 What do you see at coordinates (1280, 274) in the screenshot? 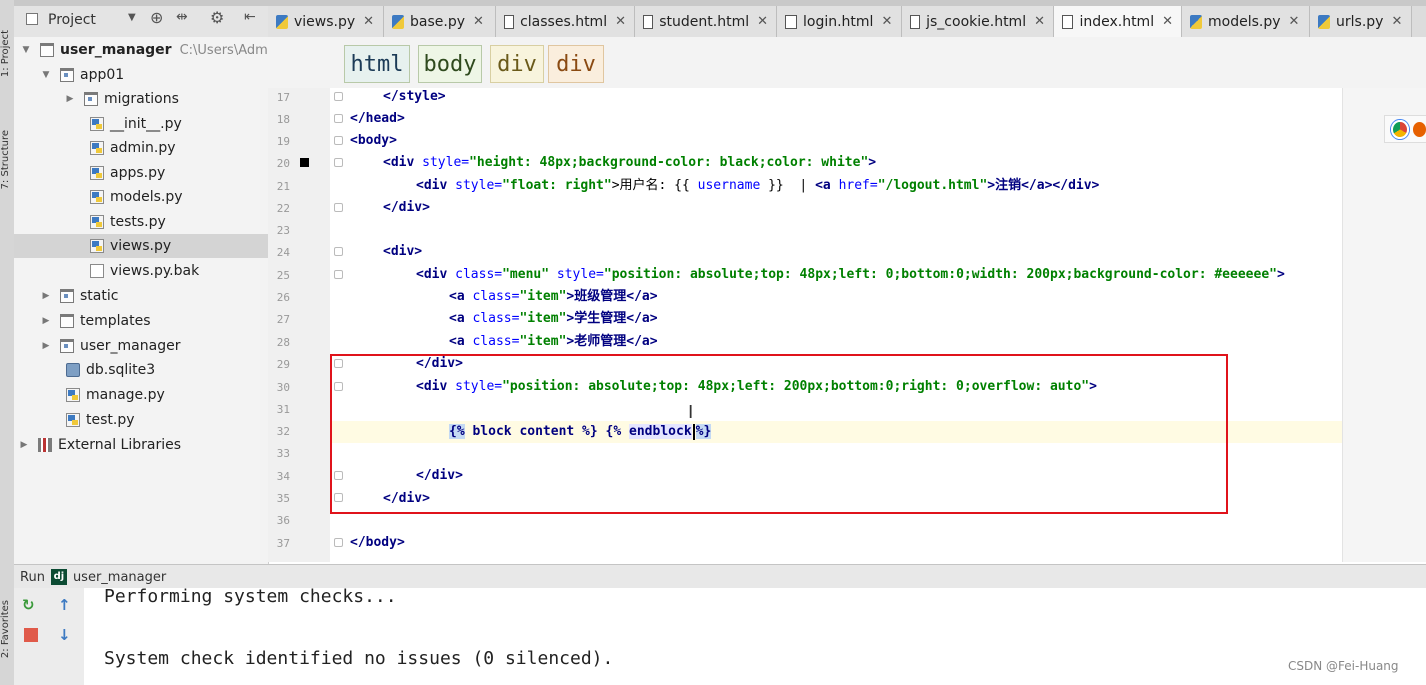
I see `code-token: >` at bounding box center [1280, 274].